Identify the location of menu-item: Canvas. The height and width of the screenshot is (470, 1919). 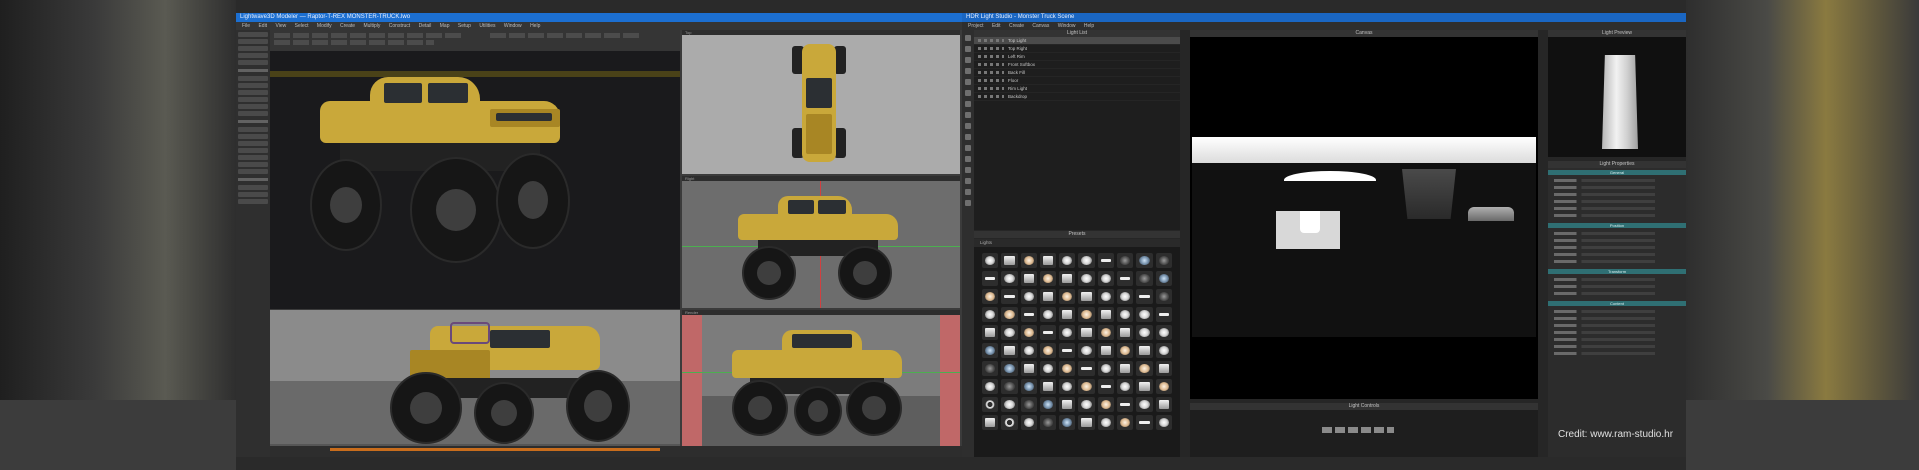
(1040, 26).